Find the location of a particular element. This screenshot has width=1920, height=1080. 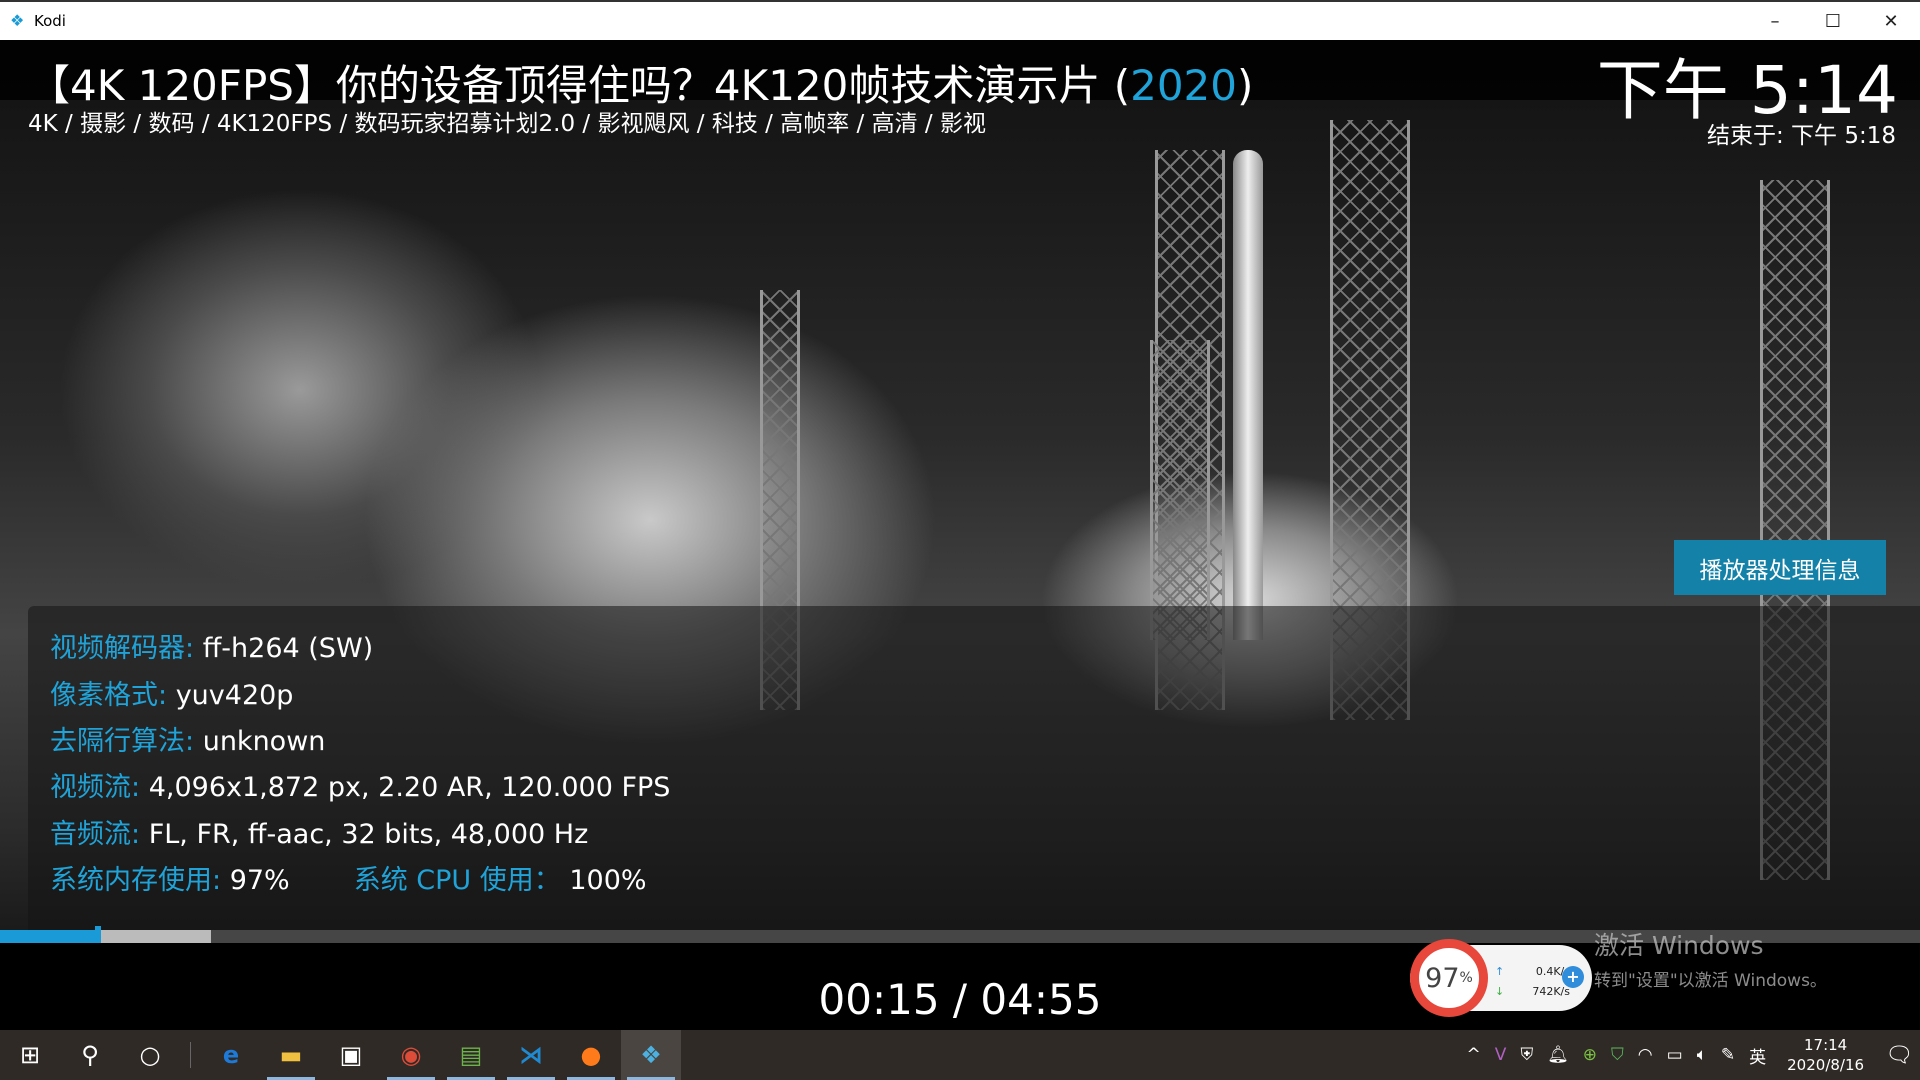

download-value: 742K/s is located at coordinates (1551, 991).